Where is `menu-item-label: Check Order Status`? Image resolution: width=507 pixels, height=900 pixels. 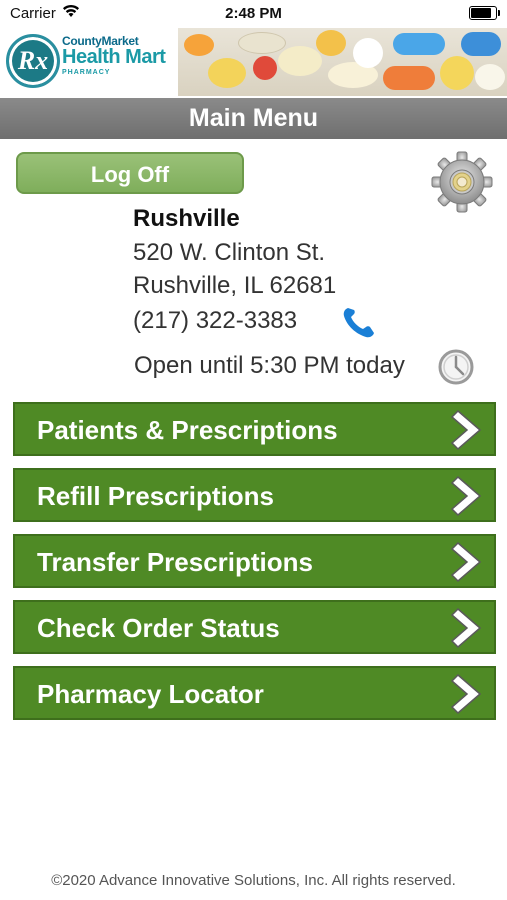
menu-item-label: Check Order Status is located at coordinates (158, 628).